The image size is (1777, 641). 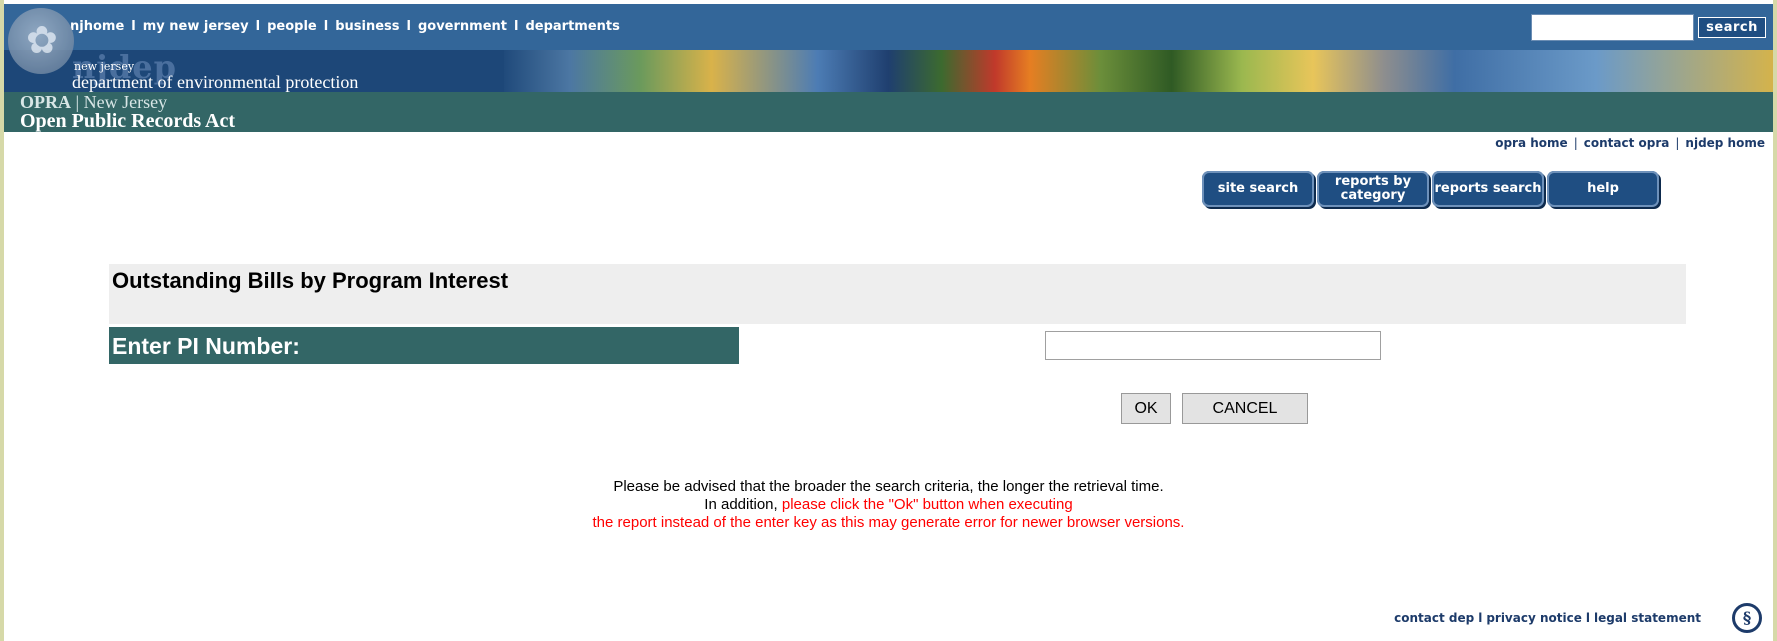 I want to click on nj-seal-icon: ✿, so click(x=41, y=41).